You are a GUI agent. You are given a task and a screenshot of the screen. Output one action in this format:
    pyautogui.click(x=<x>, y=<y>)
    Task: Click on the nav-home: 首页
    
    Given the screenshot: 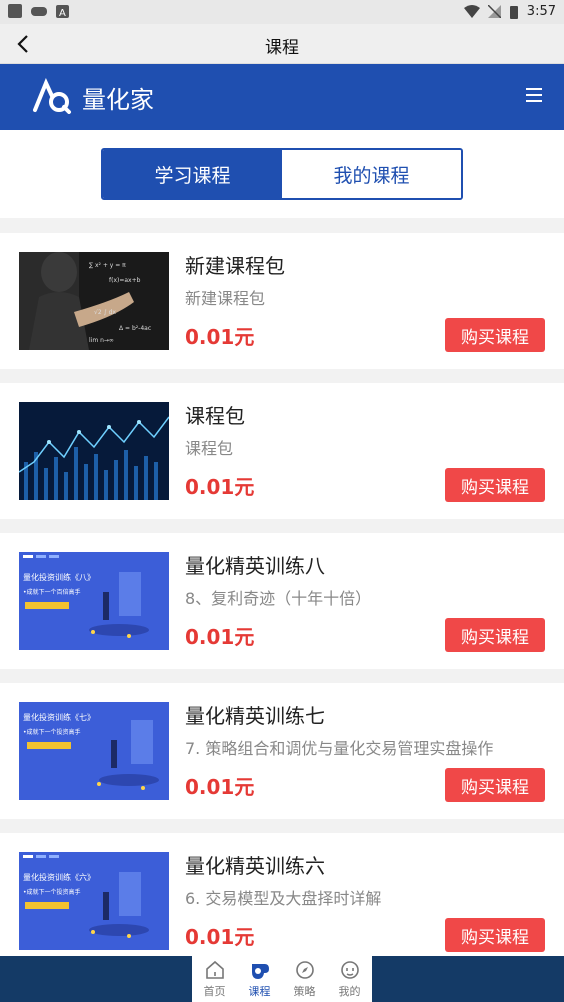 What is the action you would take?
    pyautogui.click(x=214, y=979)
    